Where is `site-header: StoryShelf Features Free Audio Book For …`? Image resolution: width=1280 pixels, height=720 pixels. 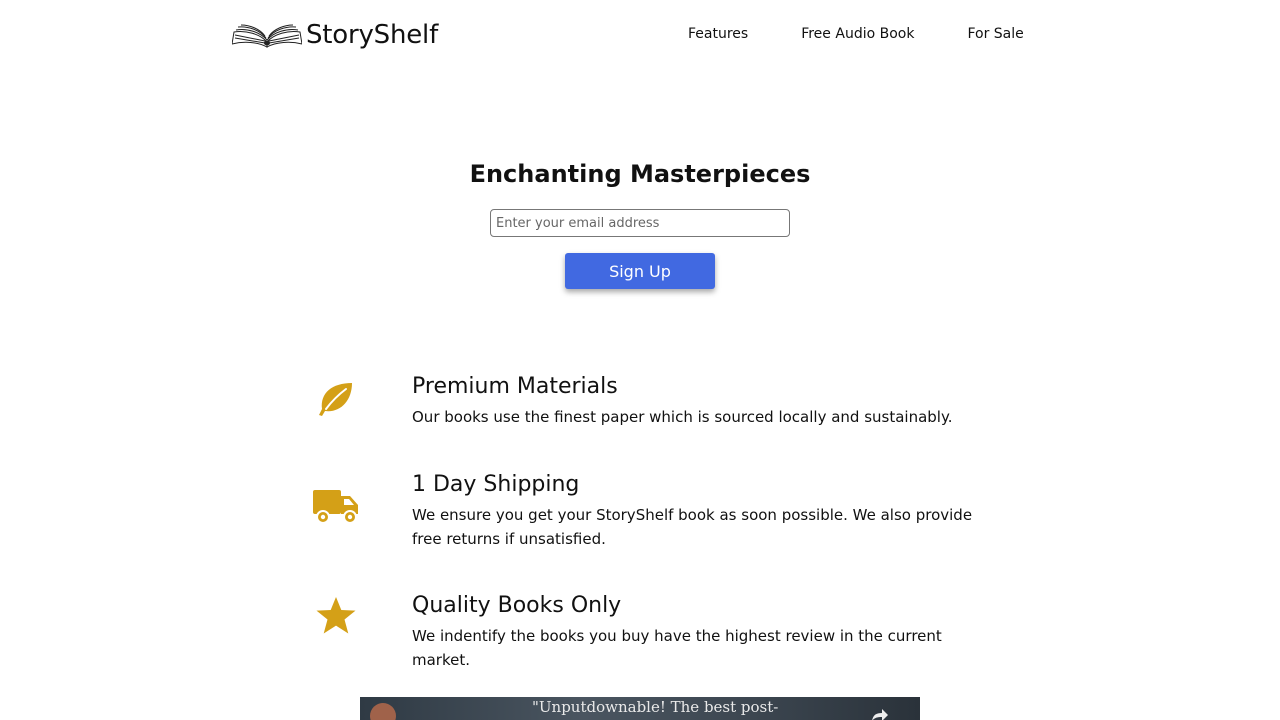
site-header: StoryShelf Features Free Audio Book For … is located at coordinates (640, 35).